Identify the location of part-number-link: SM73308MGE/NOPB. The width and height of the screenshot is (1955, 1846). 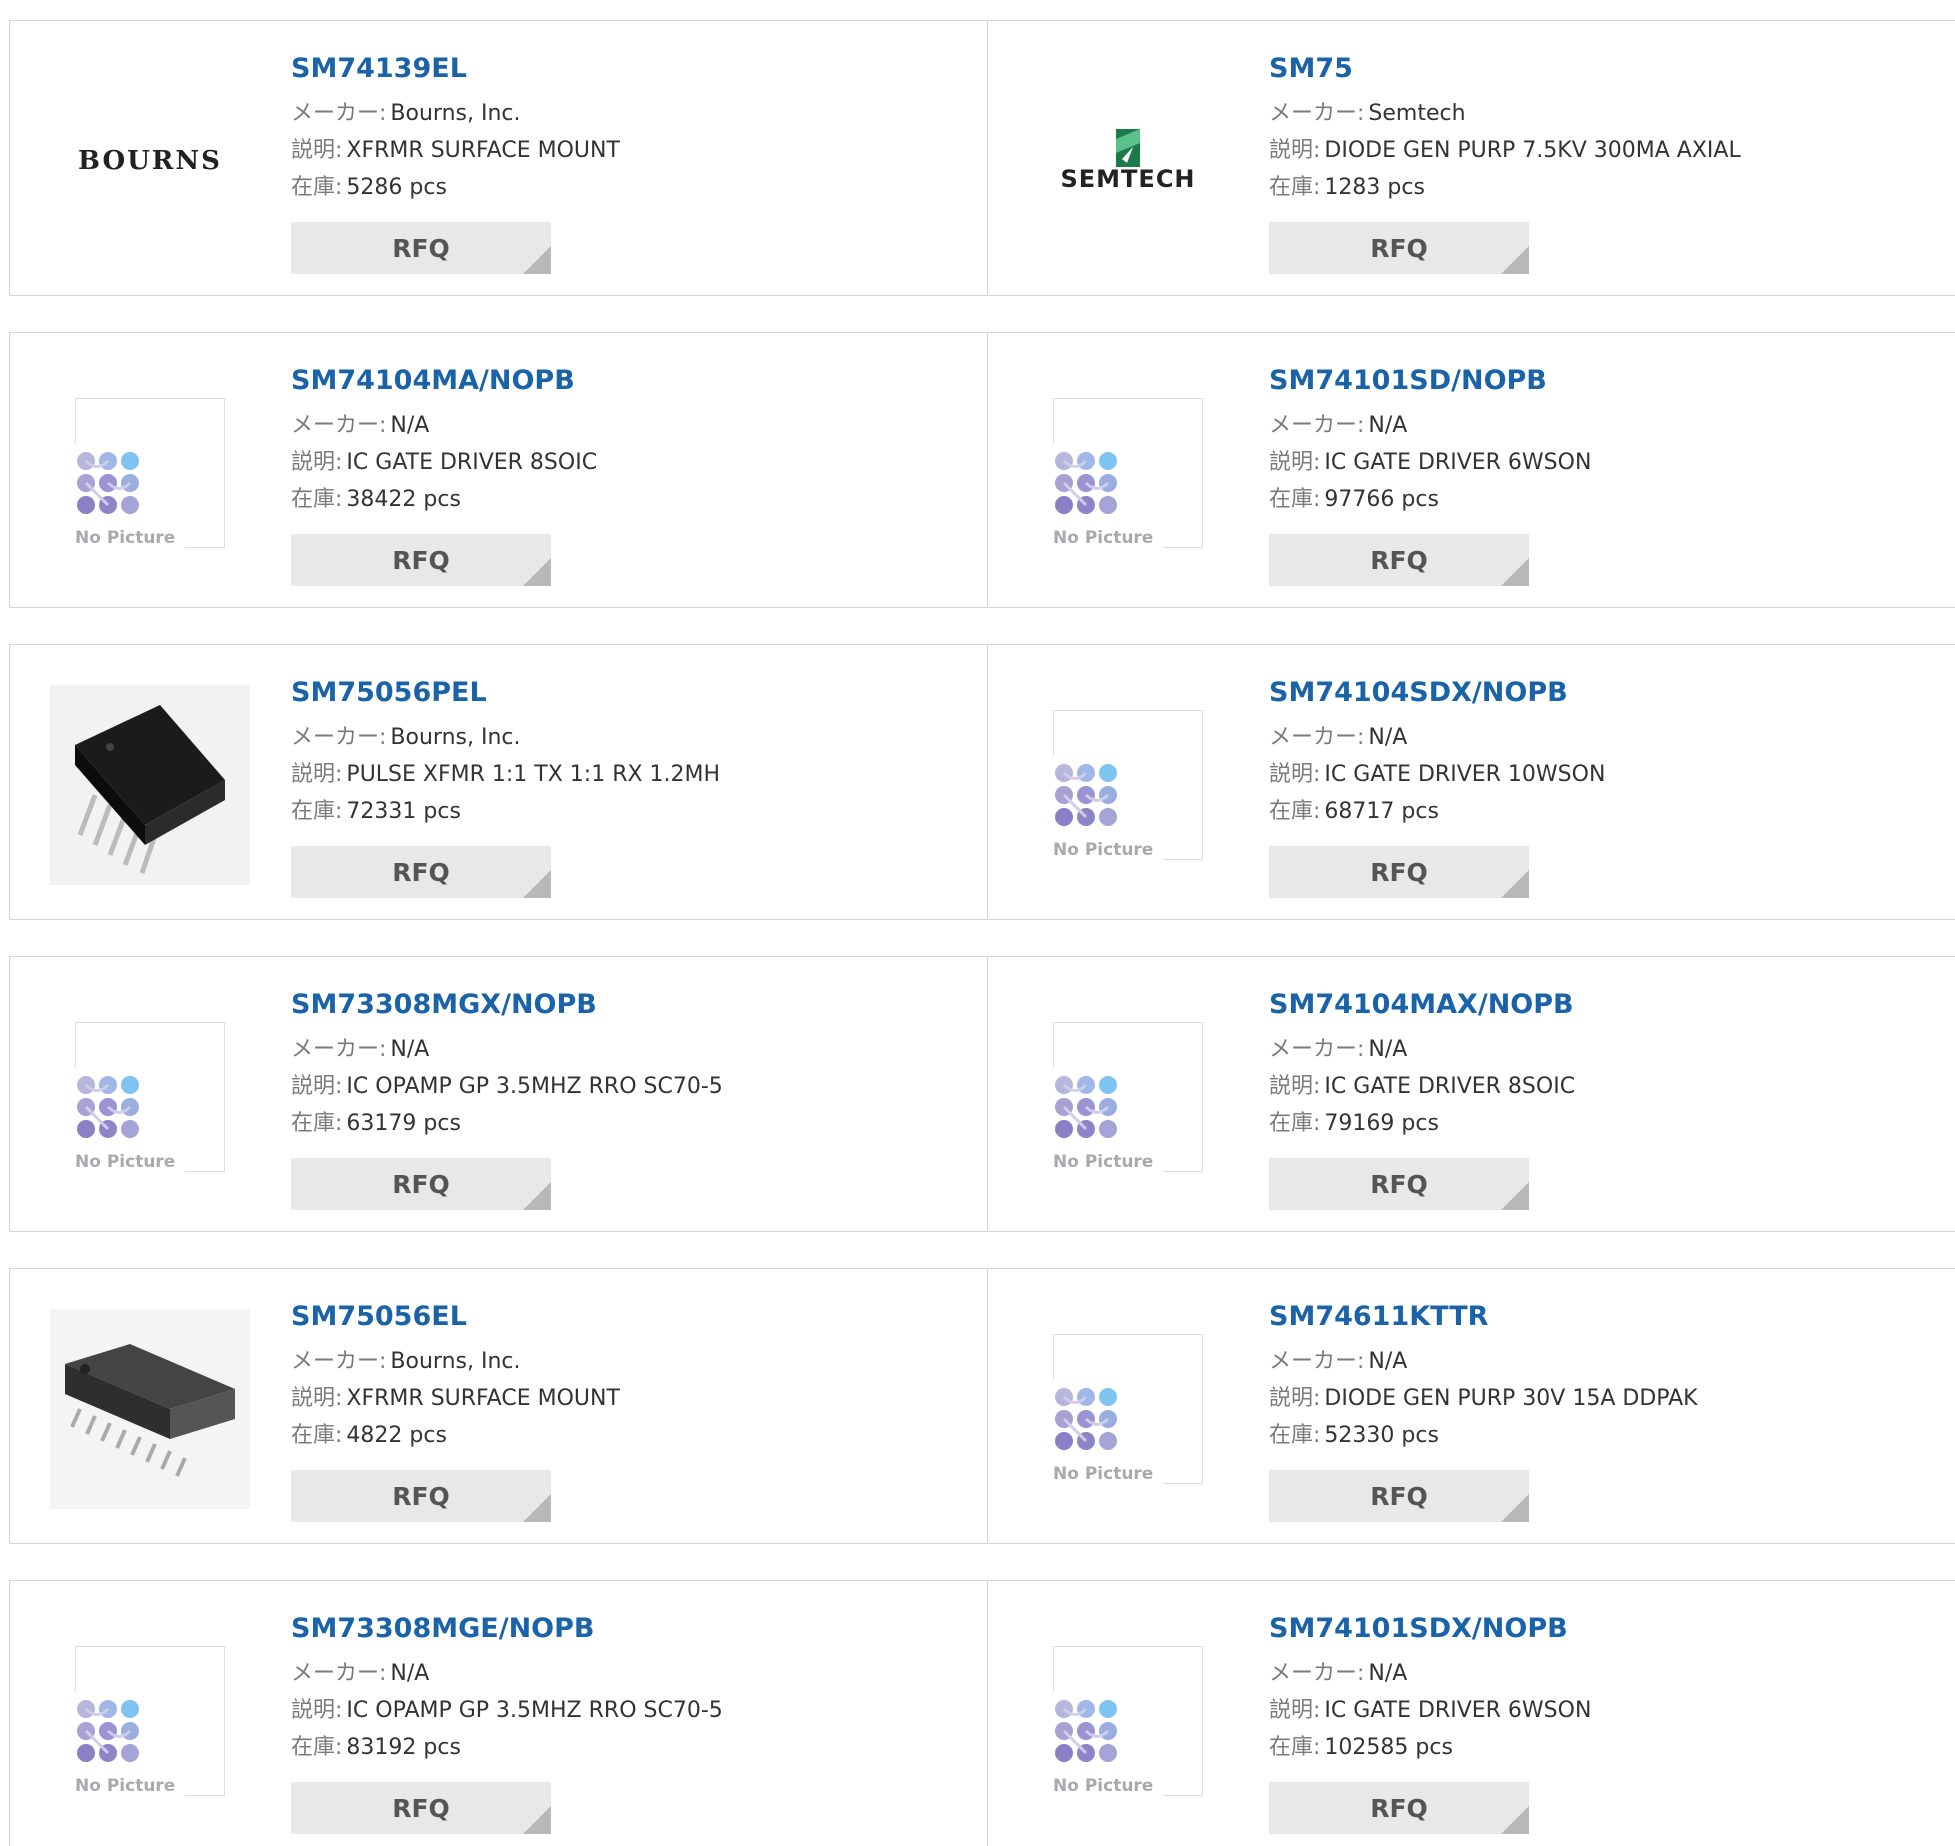
(507, 1629).